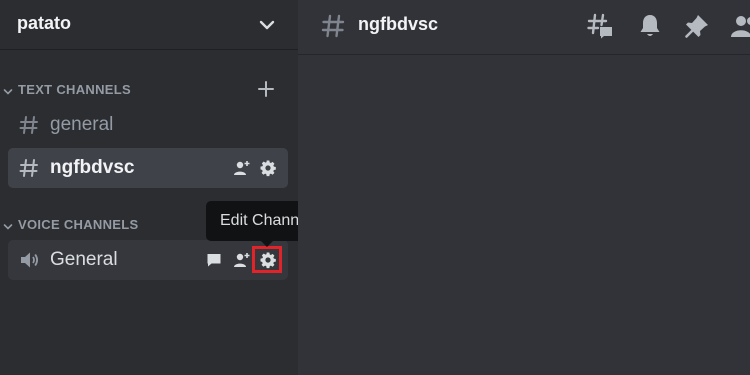 The image size is (750, 375). Describe the element at coordinates (82, 124) in the screenshot. I see `channel-label: general` at that location.